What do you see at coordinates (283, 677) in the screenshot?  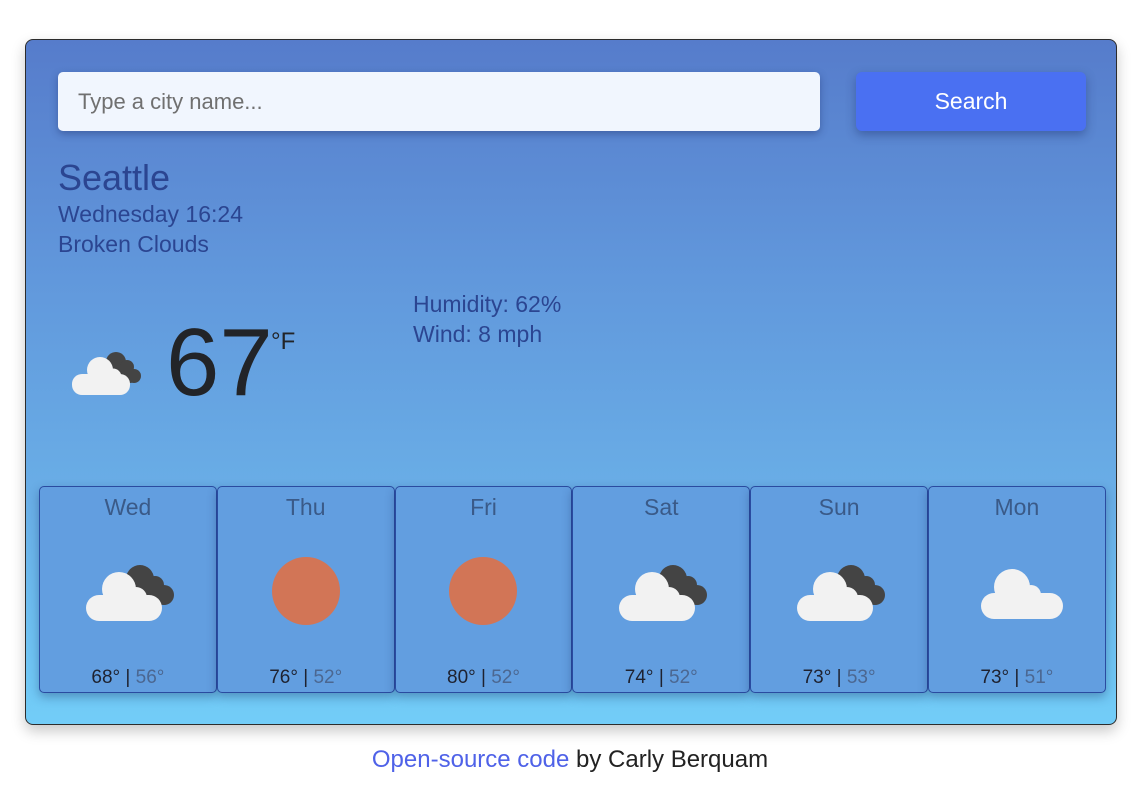 I see `forecast-high: 76°` at bounding box center [283, 677].